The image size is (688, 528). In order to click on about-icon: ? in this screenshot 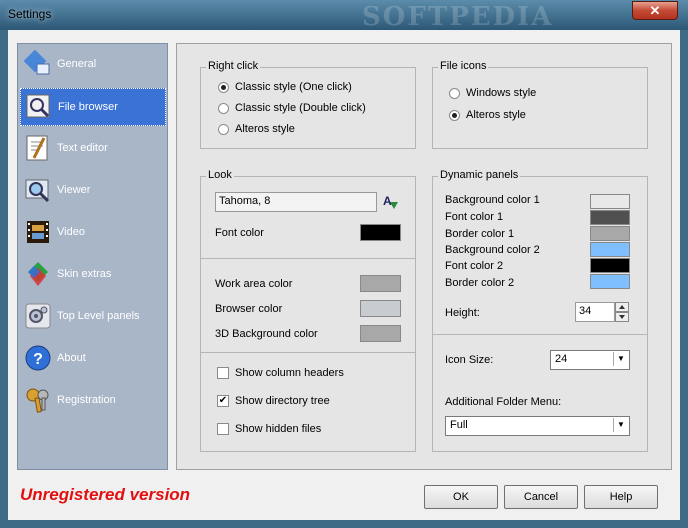, I will do `click(38, 358)`.